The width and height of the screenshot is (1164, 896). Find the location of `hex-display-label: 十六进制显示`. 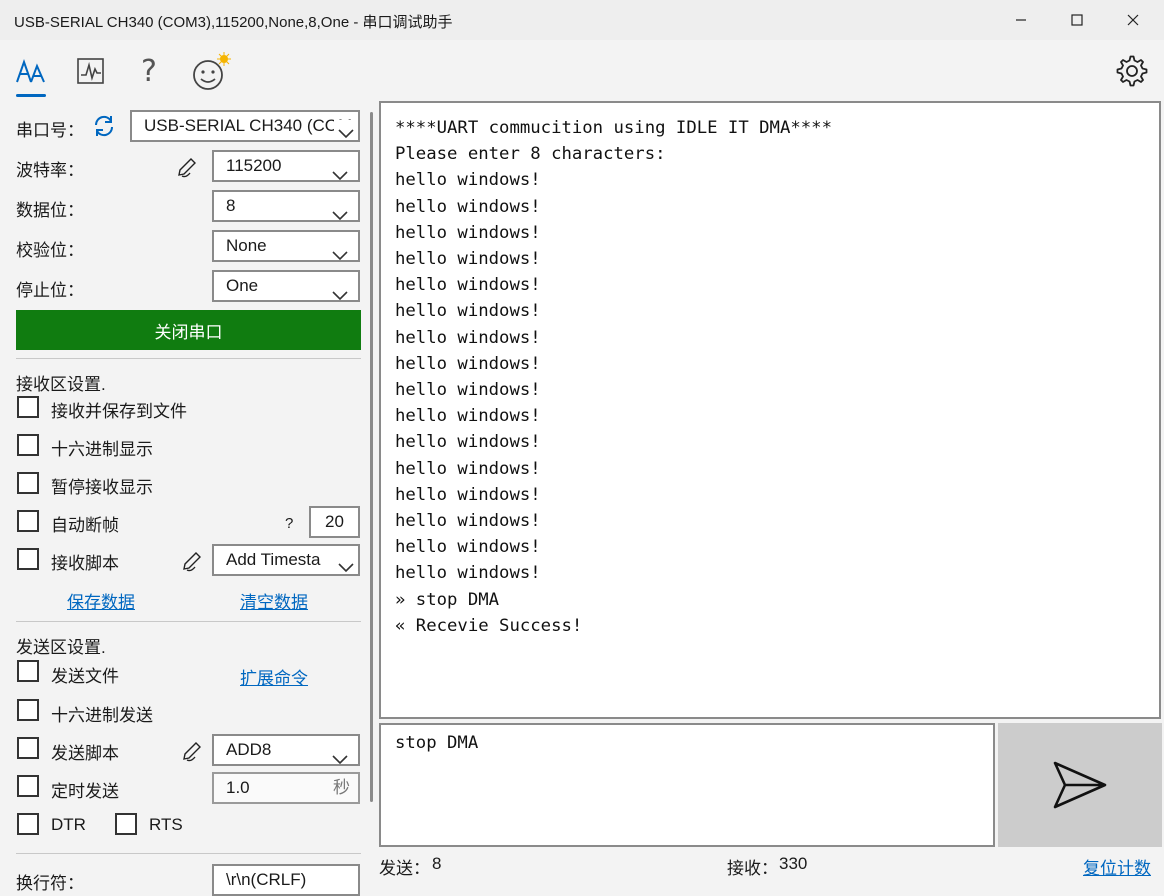

hex-display-label: 十六进制显示 is located at coordinates (102, 449).